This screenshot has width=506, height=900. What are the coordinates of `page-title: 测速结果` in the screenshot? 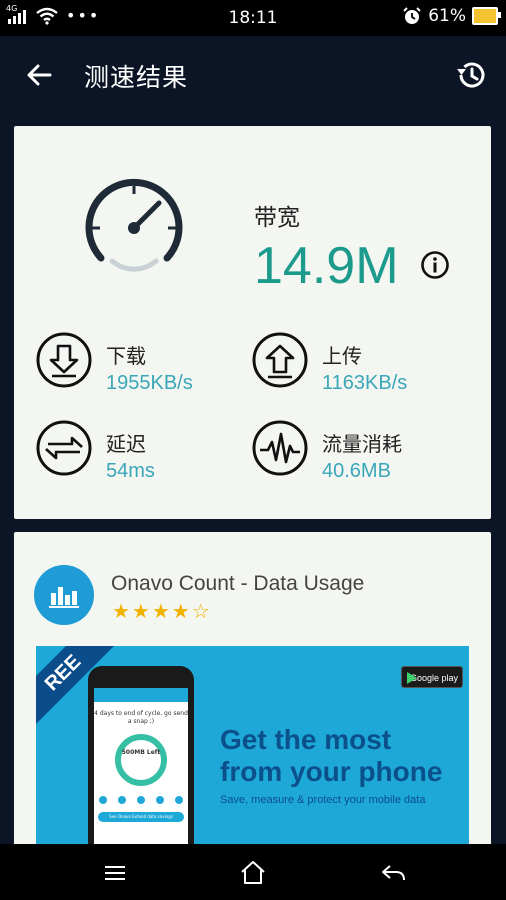 It's located at (136, 77).